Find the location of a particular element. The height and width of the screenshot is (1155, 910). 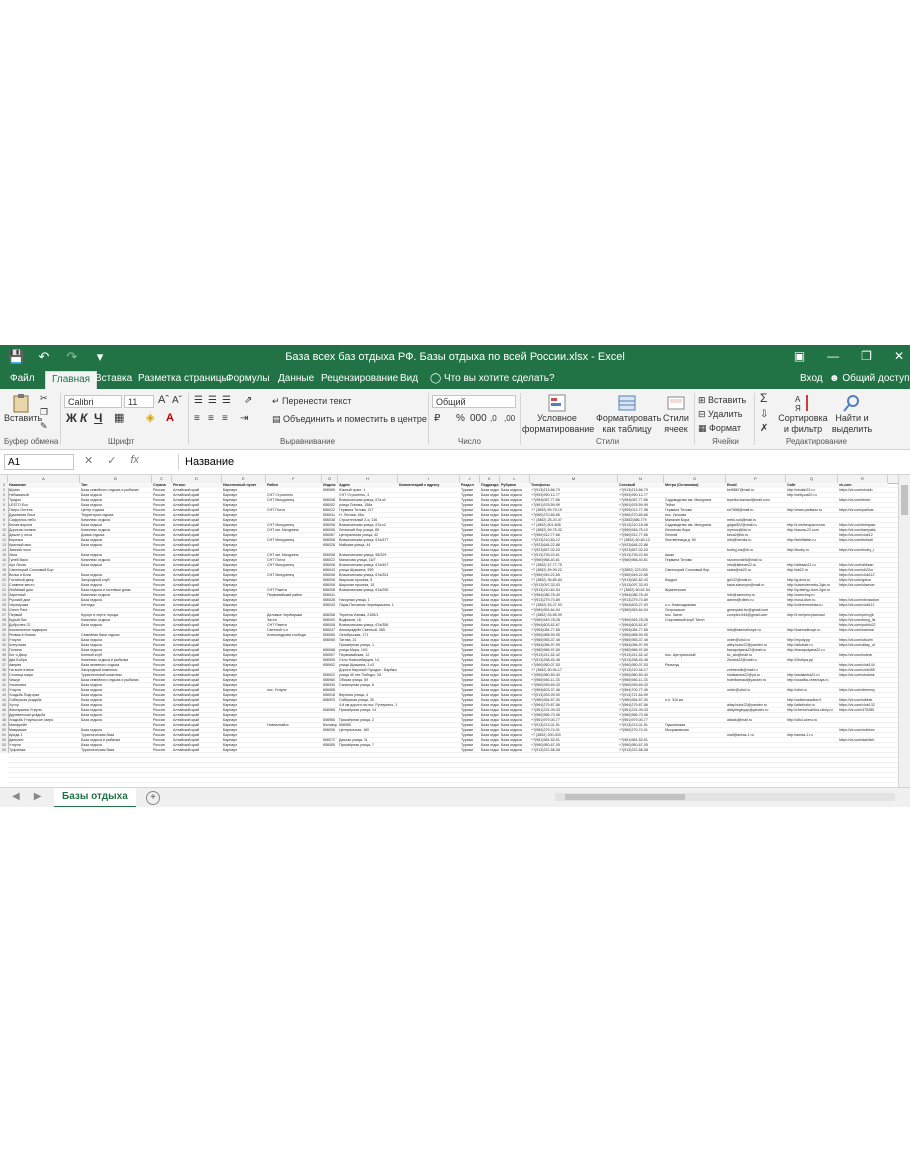

format-painter-icon: ✎ is located at coordinates (44, 426).